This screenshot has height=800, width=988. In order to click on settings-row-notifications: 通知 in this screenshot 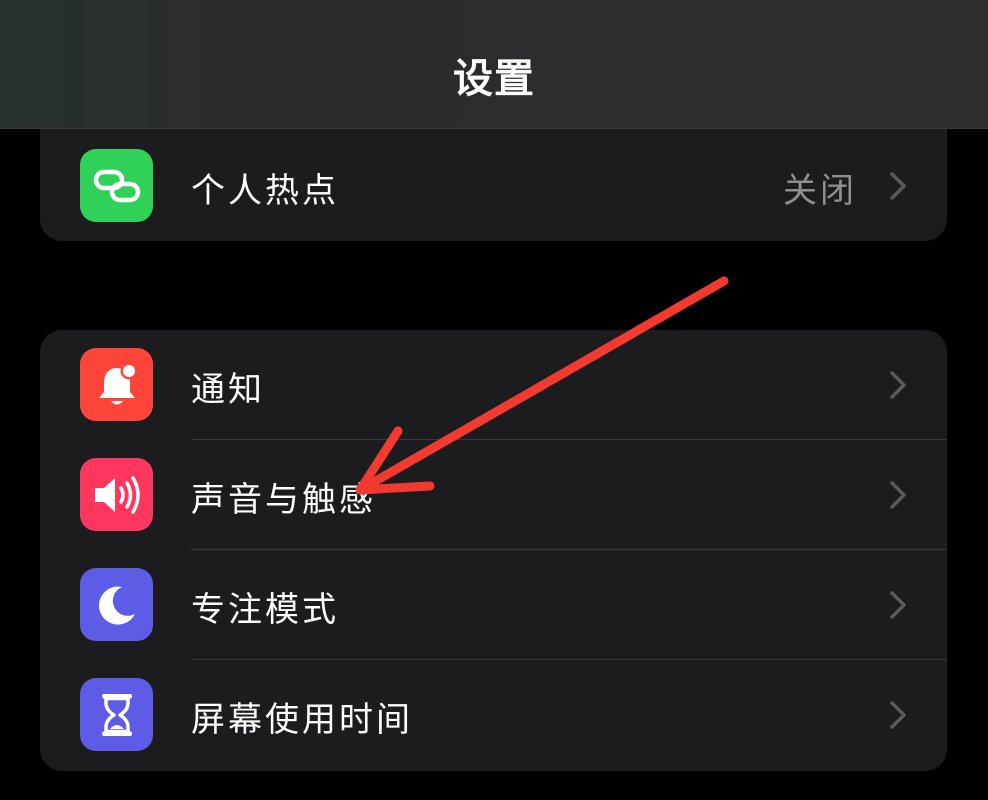, I will do `click(493, 385)`.